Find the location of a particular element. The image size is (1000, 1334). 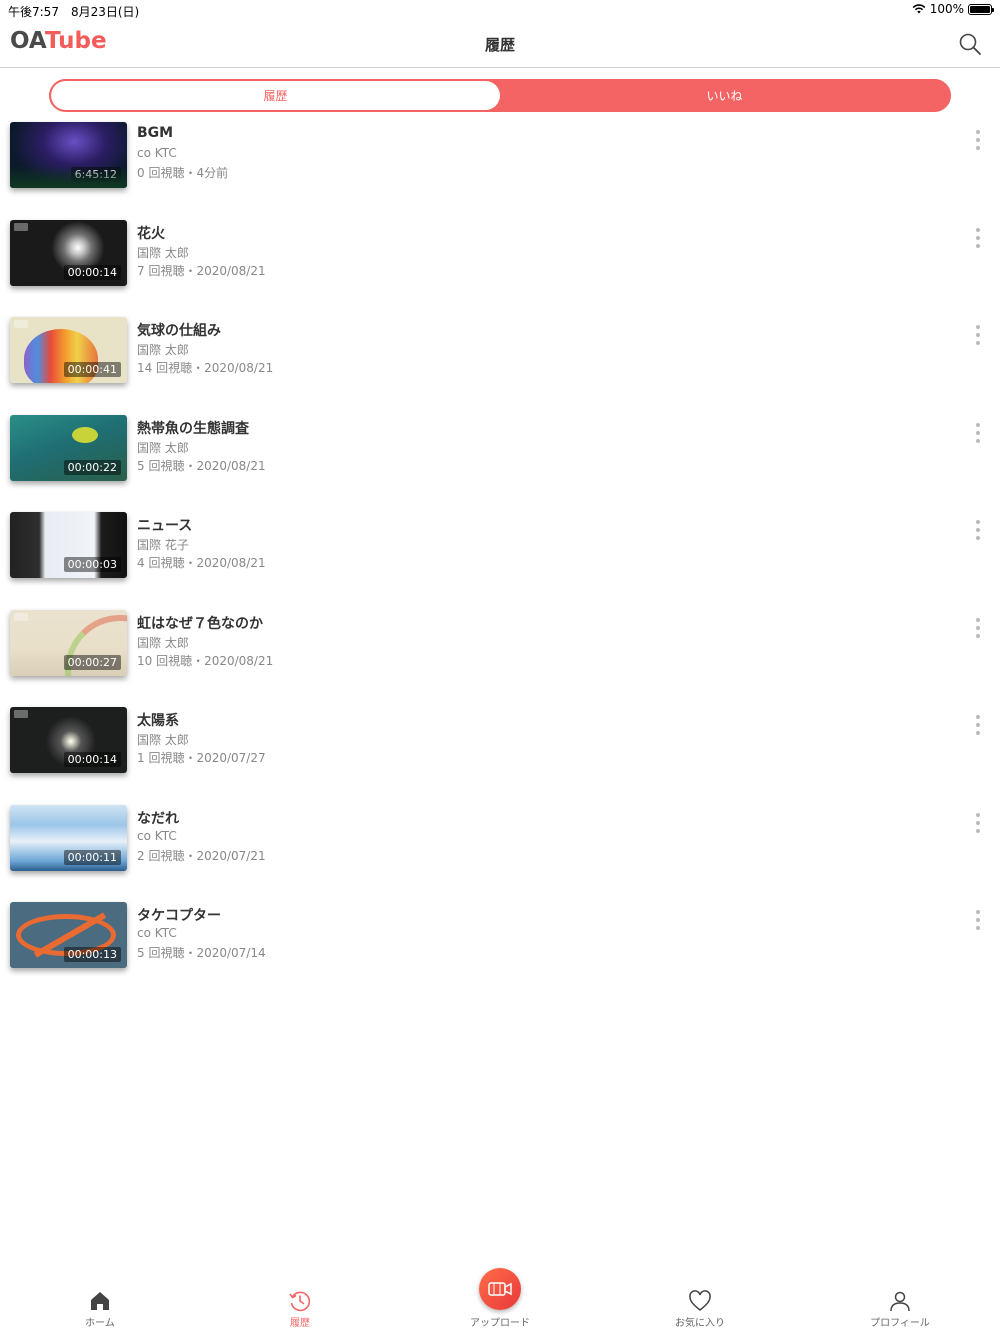

status-indicators: 100% is located at coordinates (953, 9).